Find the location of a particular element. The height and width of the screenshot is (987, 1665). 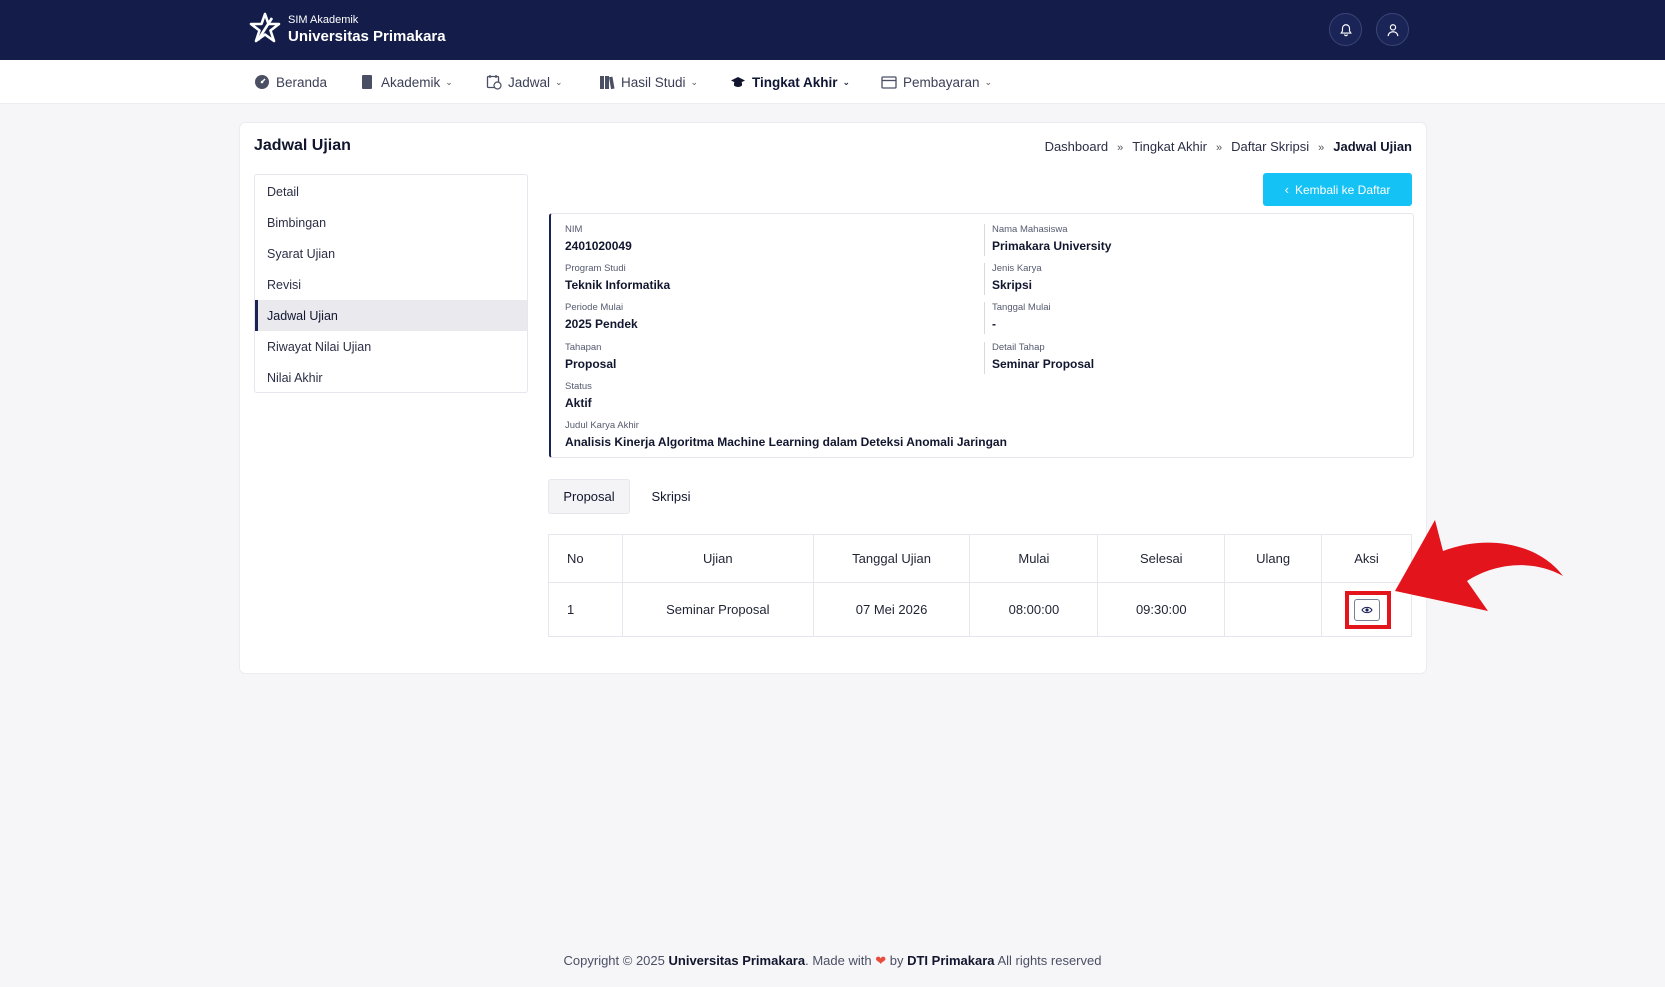

books-icon is located at coordinates (607, 83).